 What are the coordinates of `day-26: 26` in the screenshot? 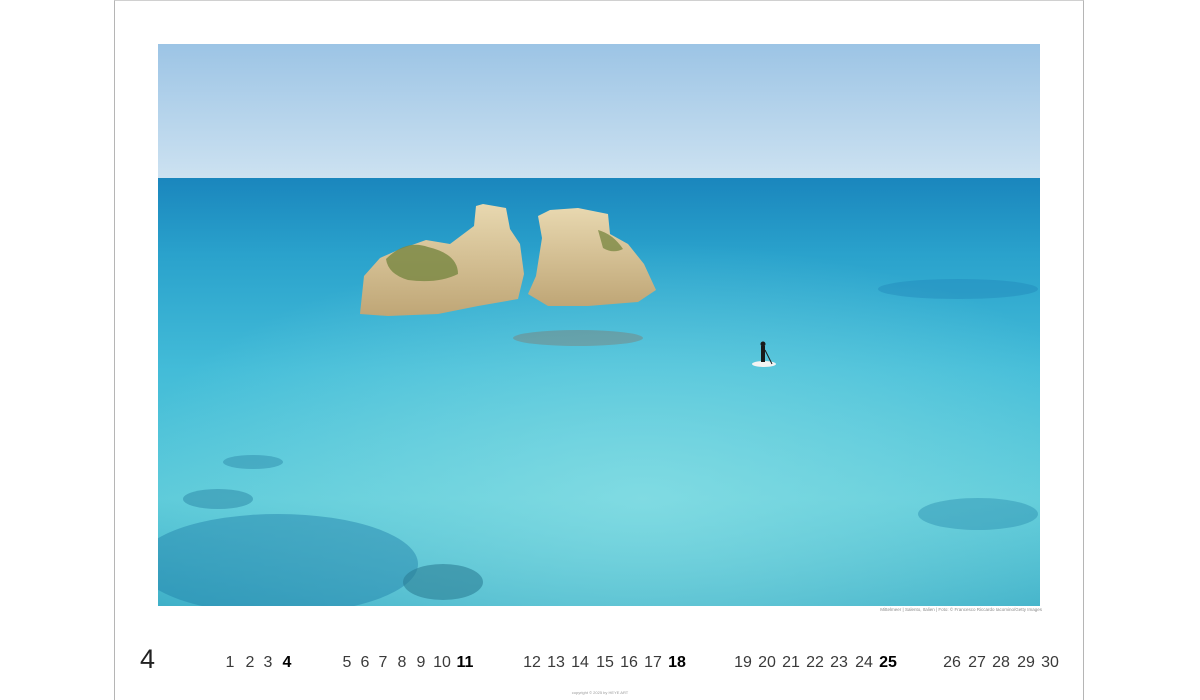 It's located at (952, 662).